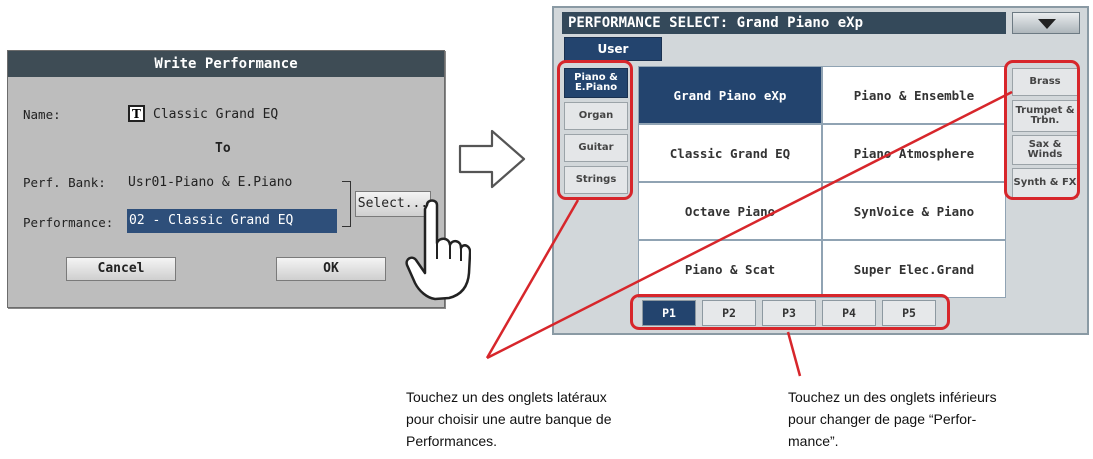  I want to click on caption-left-line: Touchez un des onglets latéraux, so click(506, 397).